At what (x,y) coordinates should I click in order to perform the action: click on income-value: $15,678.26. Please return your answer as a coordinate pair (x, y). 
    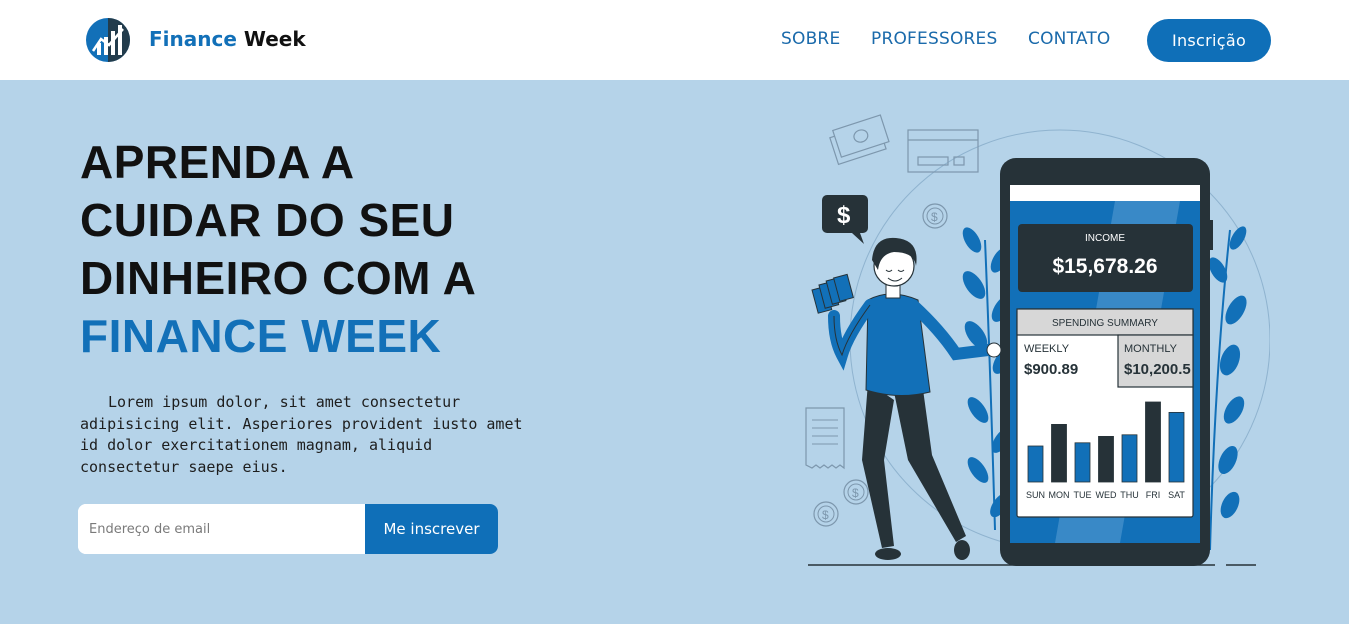
    Looking at the image, I should click on (1104, 266).